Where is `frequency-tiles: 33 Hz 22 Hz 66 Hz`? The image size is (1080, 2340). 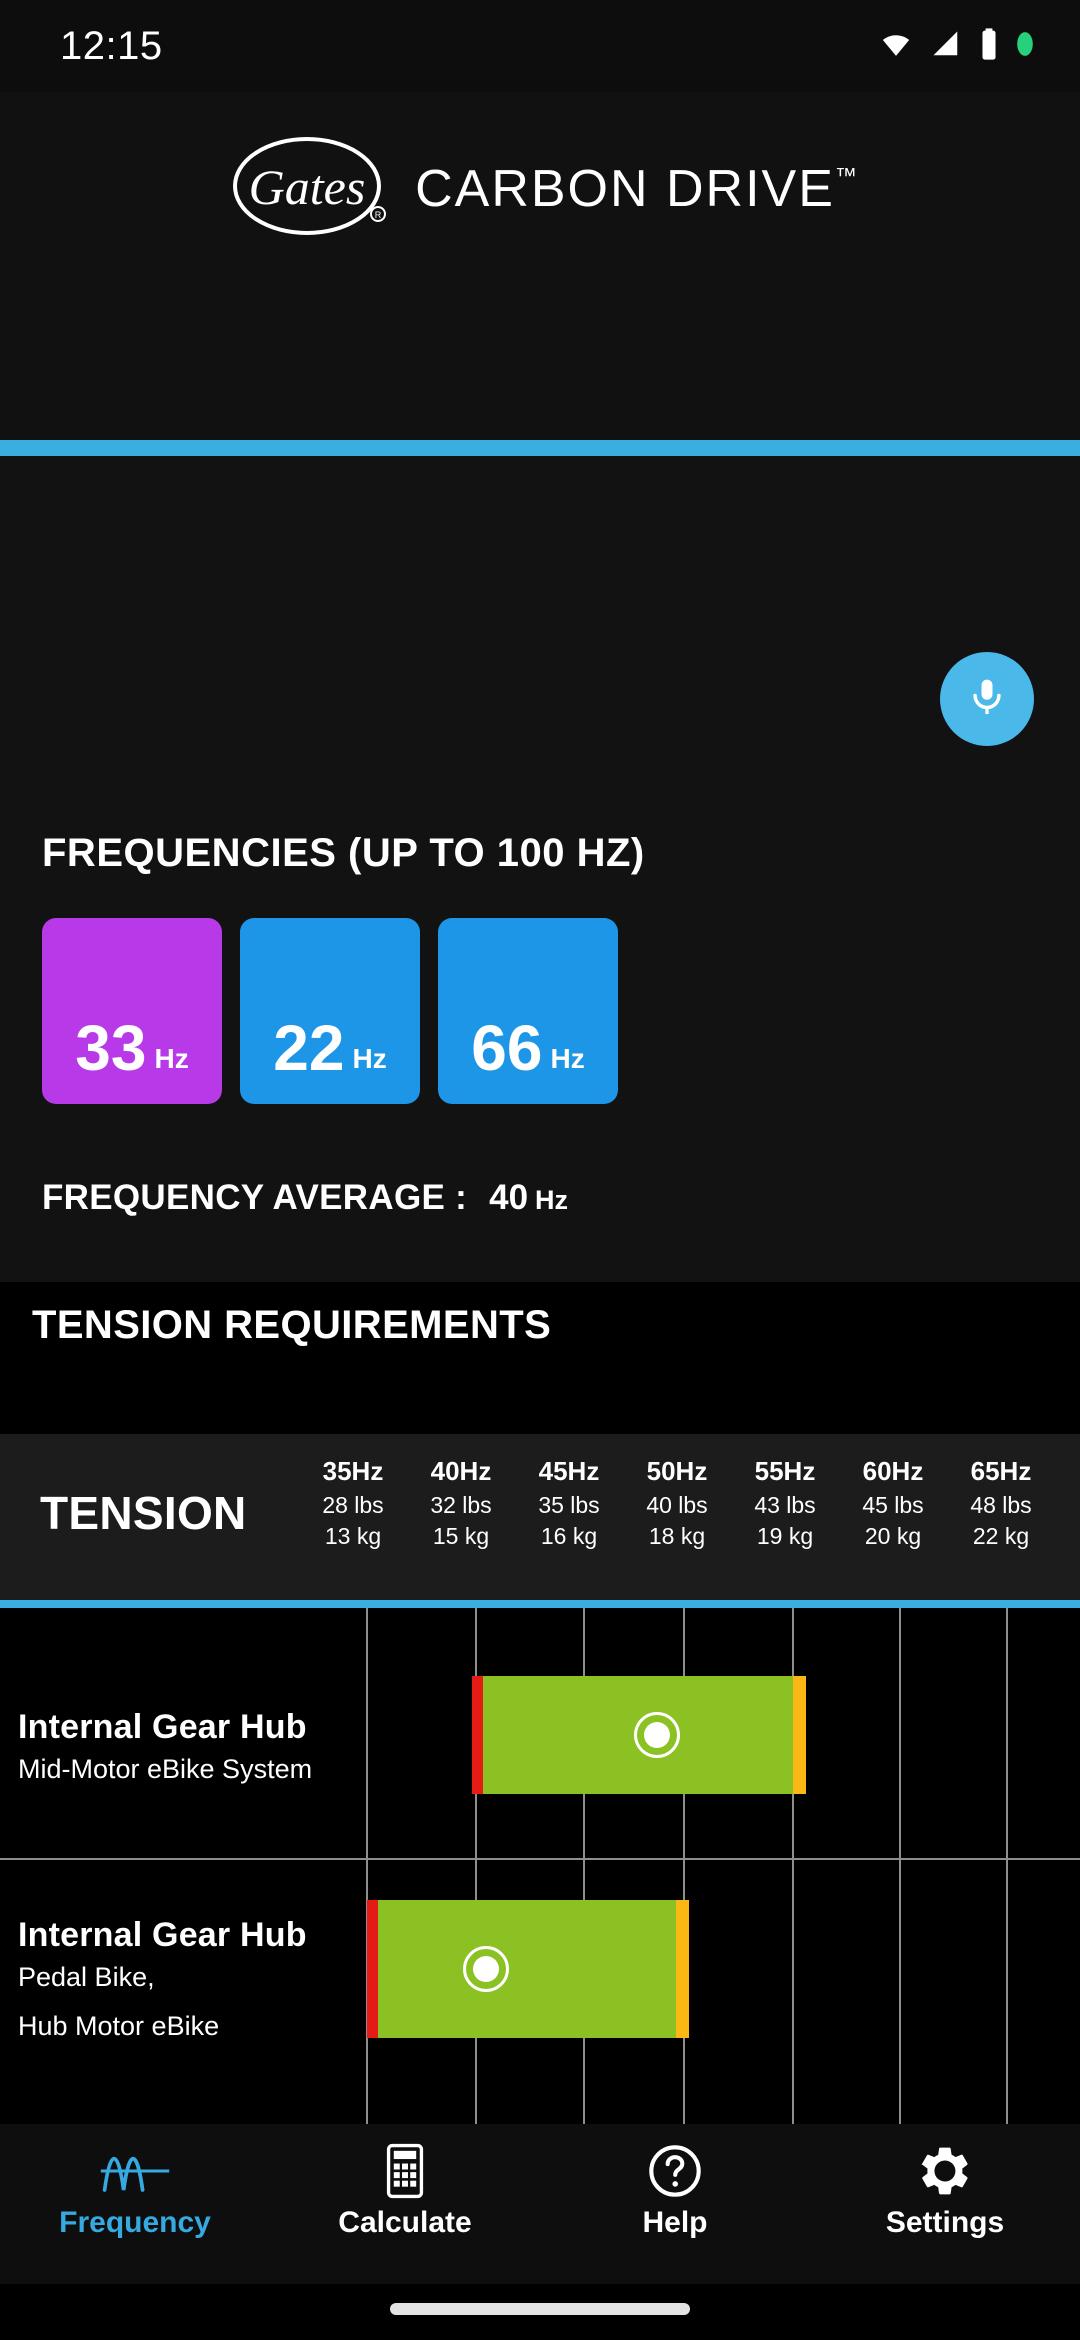
frequency-tiles: 33 Hz 22 Hz 66 Hz is located at coordinates (330, 1011).